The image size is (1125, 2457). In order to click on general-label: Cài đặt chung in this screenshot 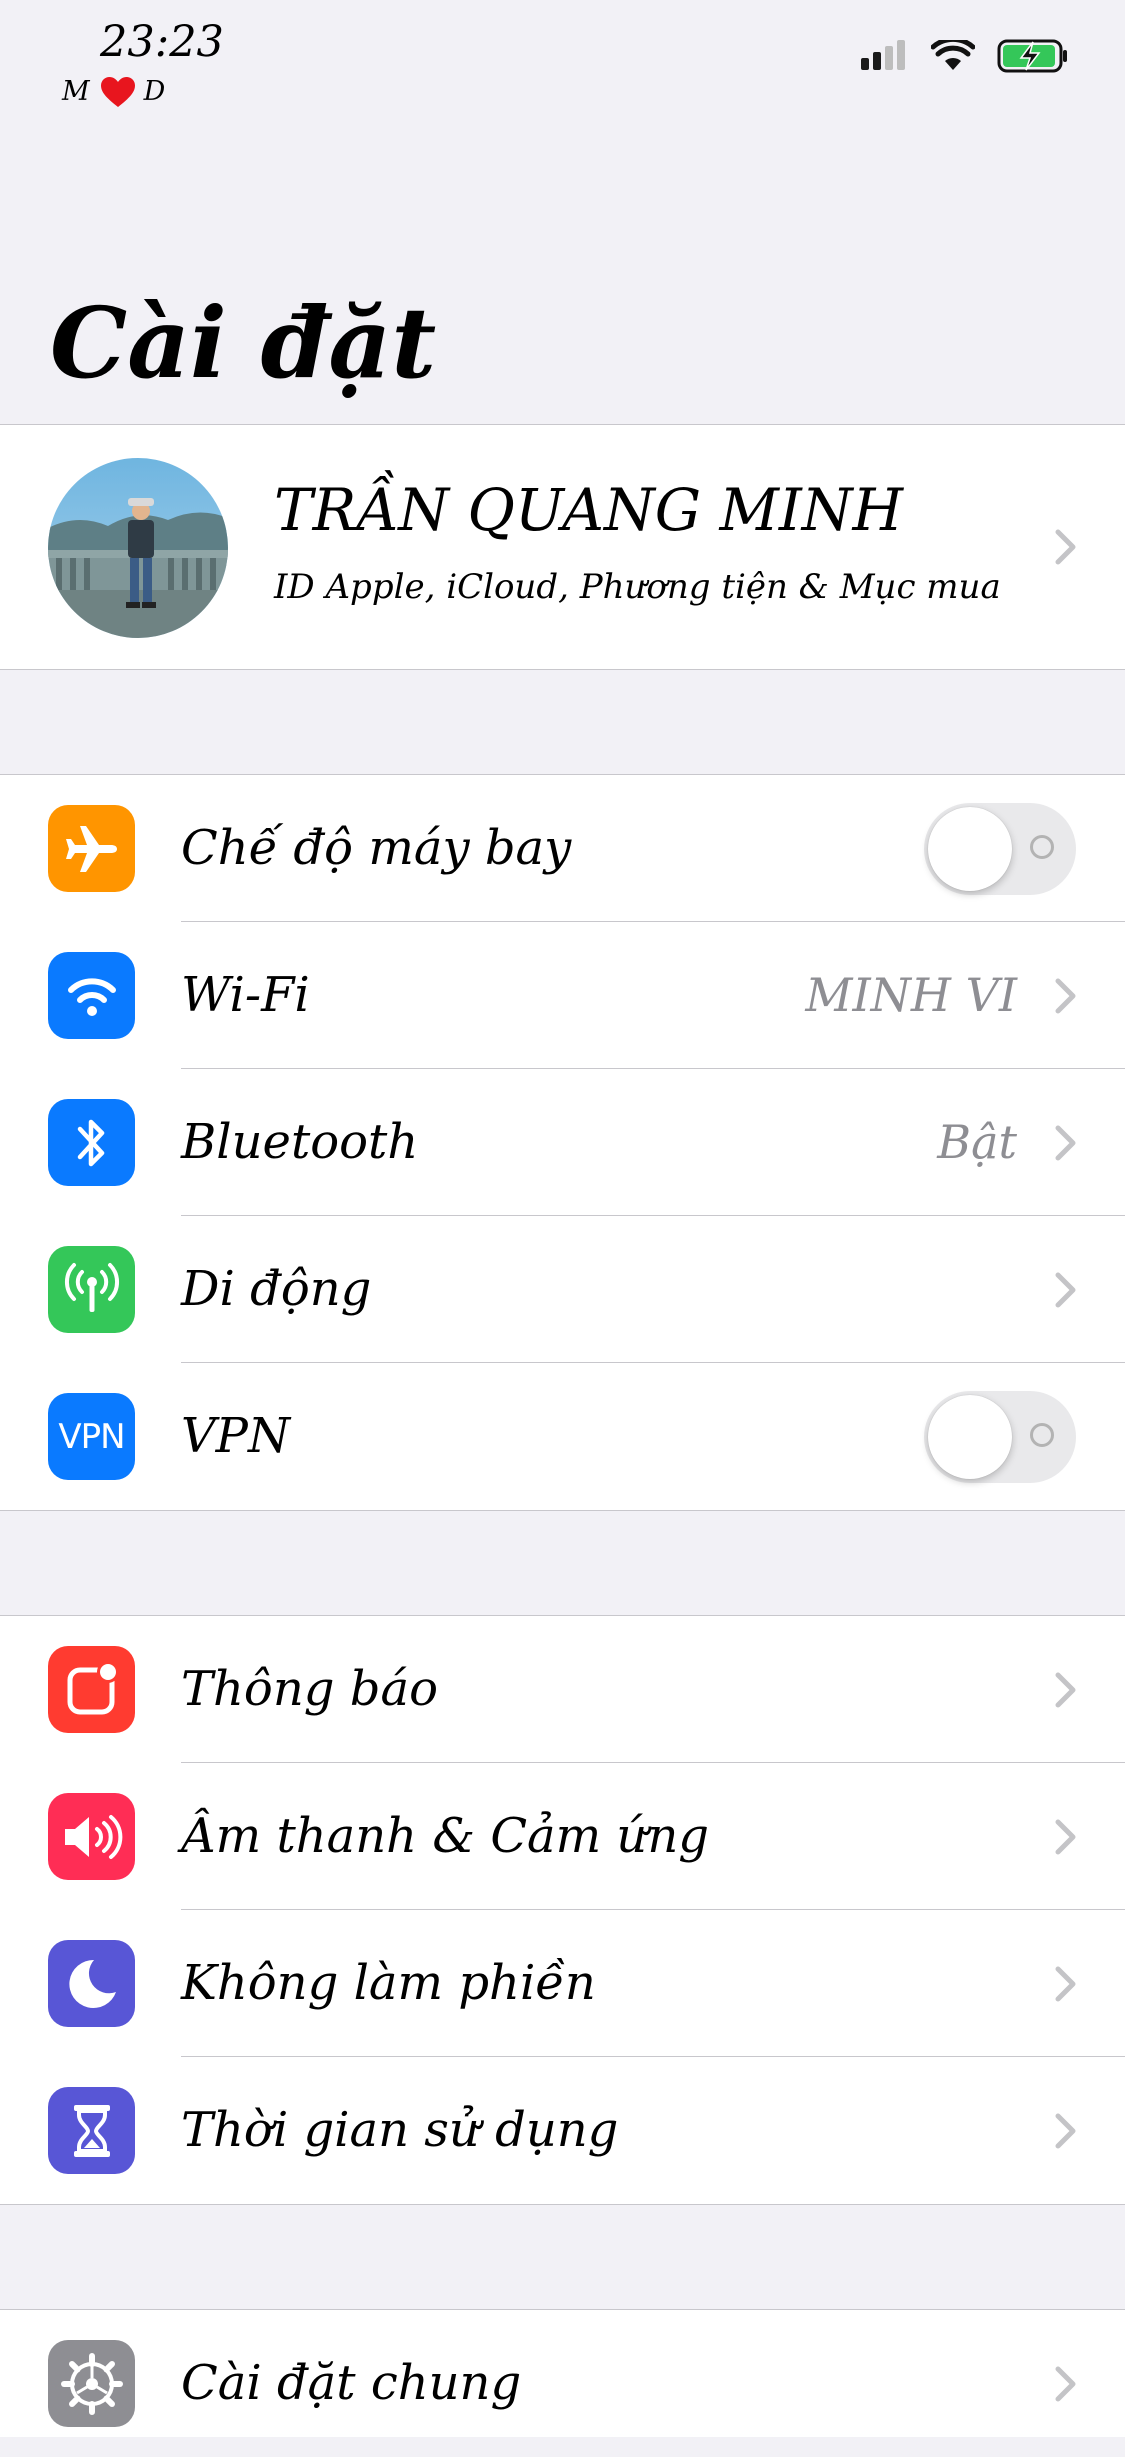, I will do `click(351, 2383)`.